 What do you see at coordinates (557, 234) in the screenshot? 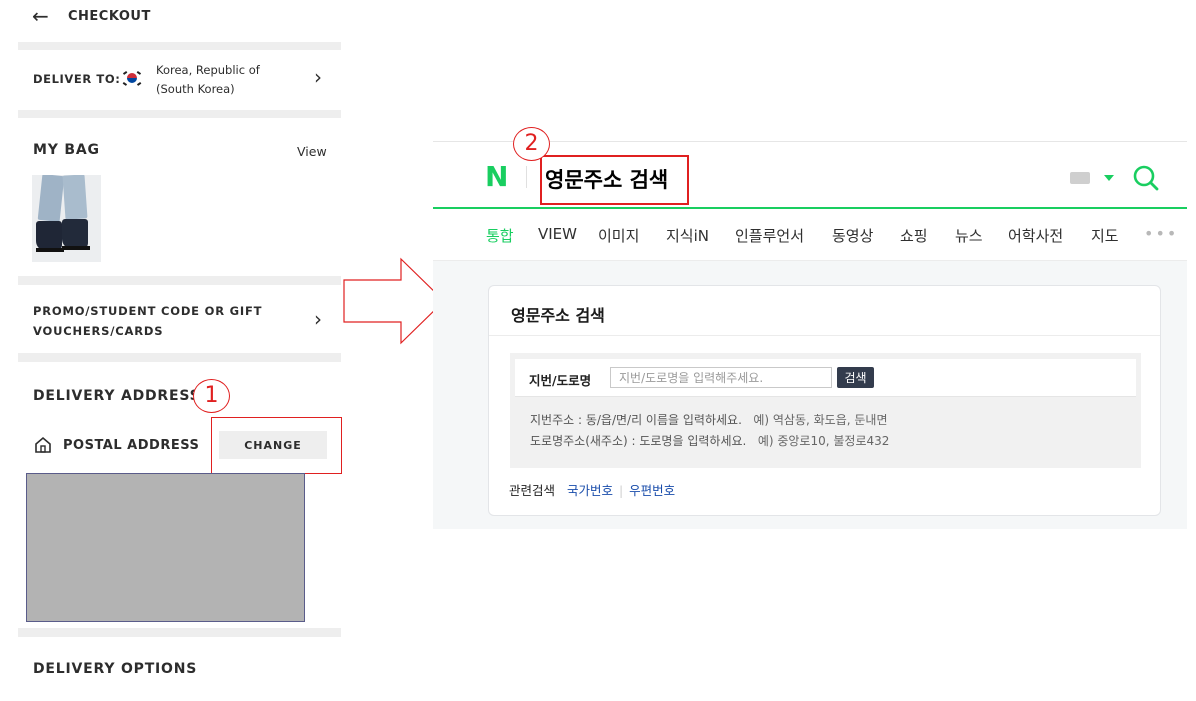
I see `tab-view: VIEW` at bounding box center [557, 234].